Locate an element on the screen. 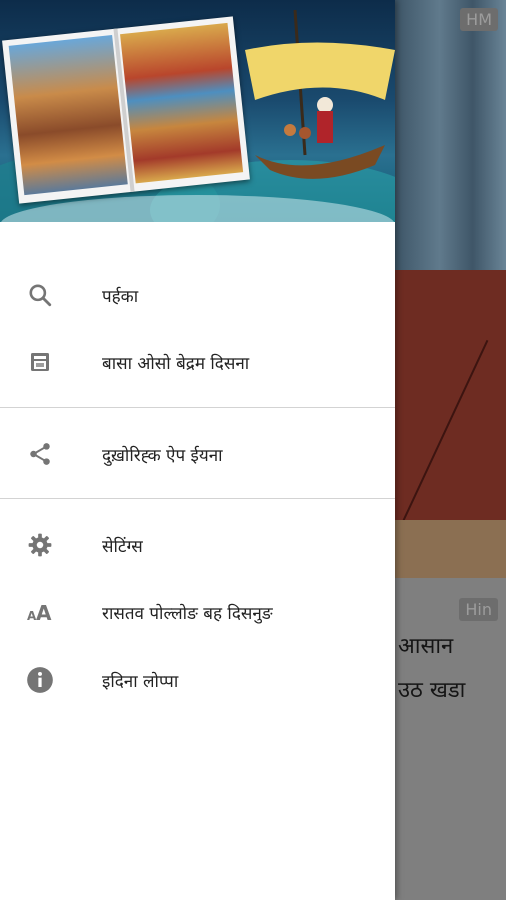 This screenshot has width=506, height=900. menu-item-about: इदिना लोप्पा is located at coordinates (197, 680).